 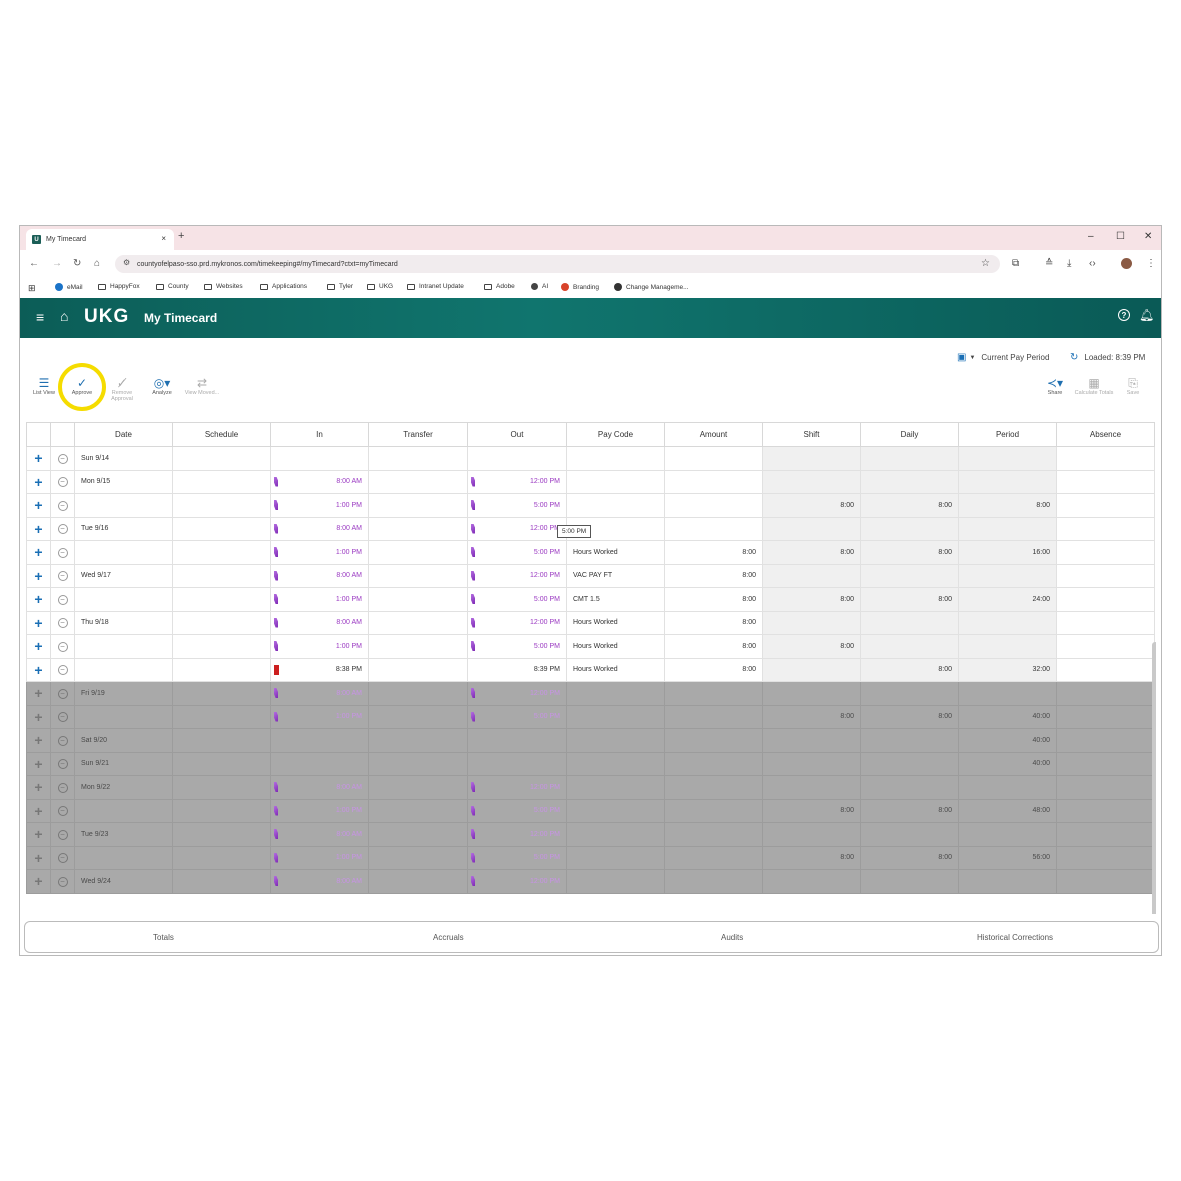 What do you see at coordinates (448, 937) in the screenshot?
I see `tab-accruals: Accruals` at bounding box center [448, 937].